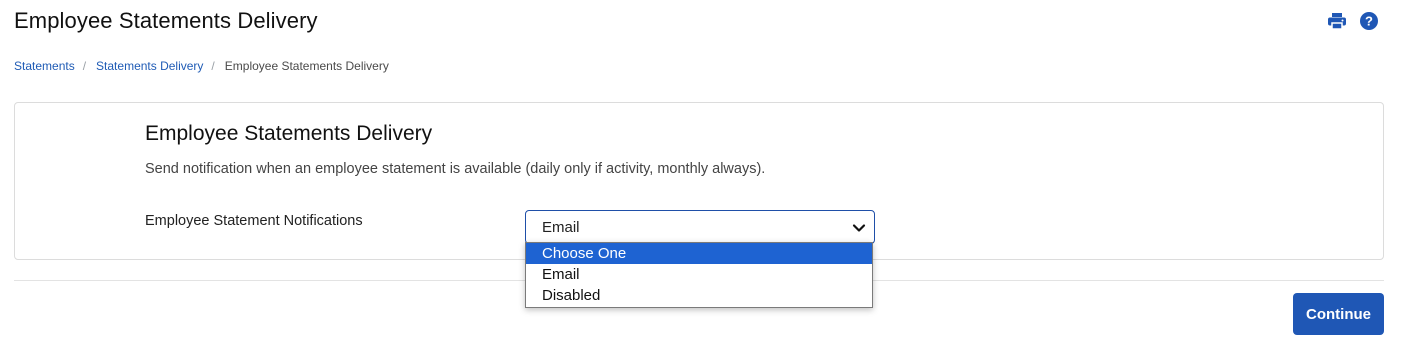 The image size is (1416, 358). Describe the element at coordinates (166, 20) in the screenshot. I see `page-title: Employee Statements Delivery` at that location.